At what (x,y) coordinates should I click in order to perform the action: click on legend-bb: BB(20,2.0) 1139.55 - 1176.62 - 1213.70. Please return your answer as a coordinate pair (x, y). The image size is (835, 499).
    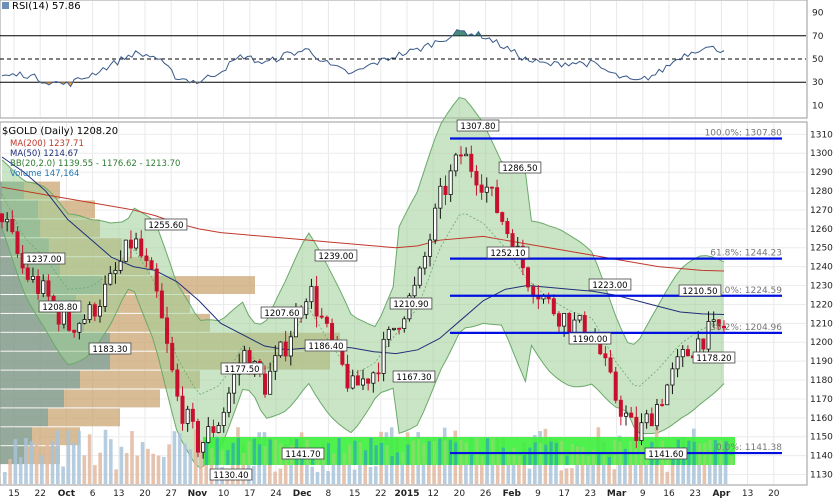
    Looking at the image, I should click on (95, 164).